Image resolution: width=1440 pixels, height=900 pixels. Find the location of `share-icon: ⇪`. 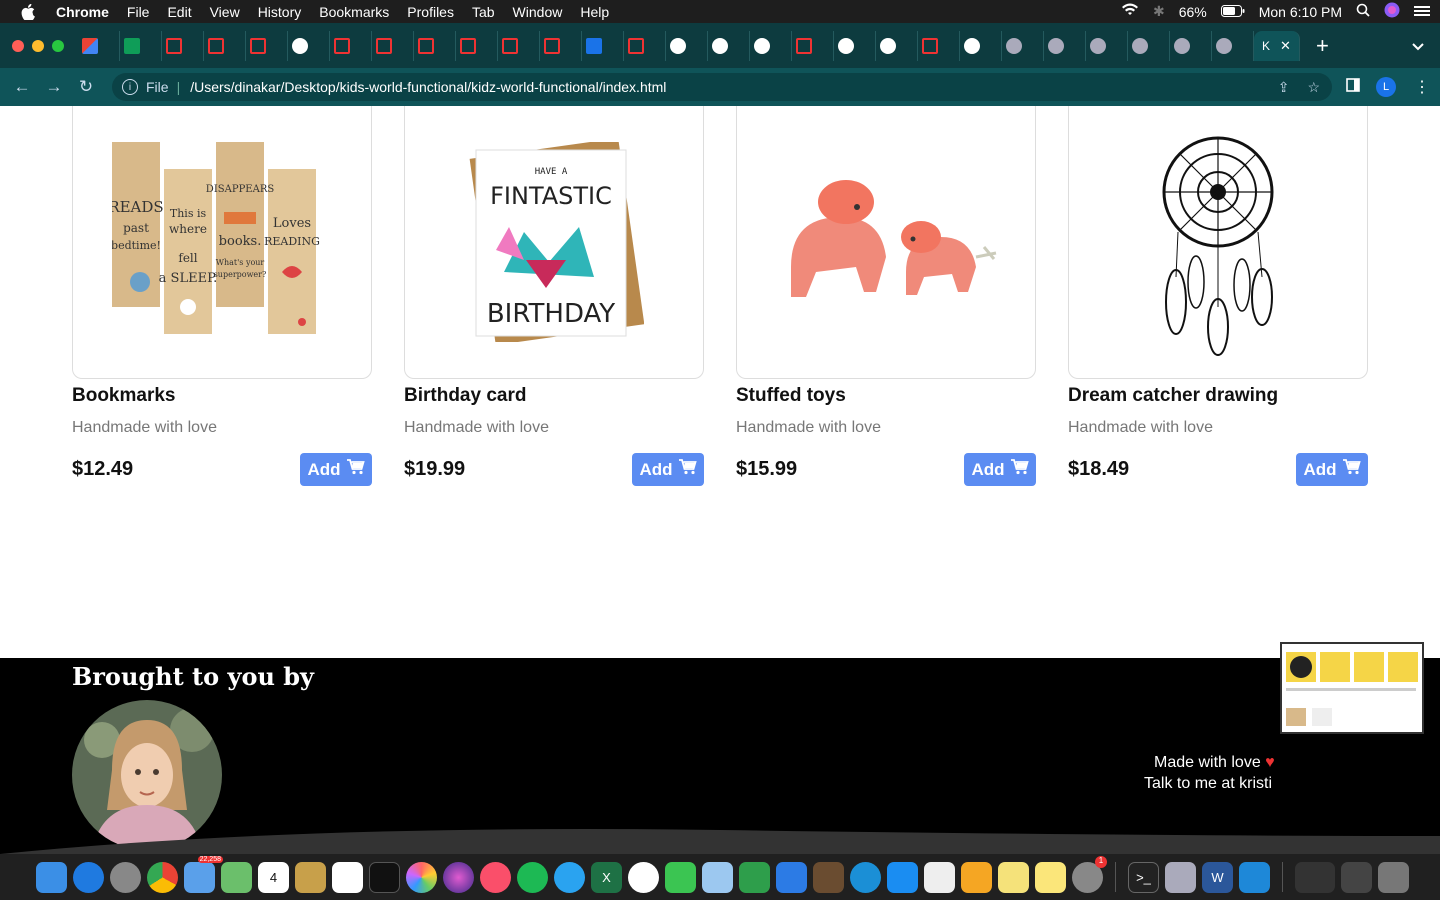

share-icon: ⇪ is located at coordinates (1284, 87).